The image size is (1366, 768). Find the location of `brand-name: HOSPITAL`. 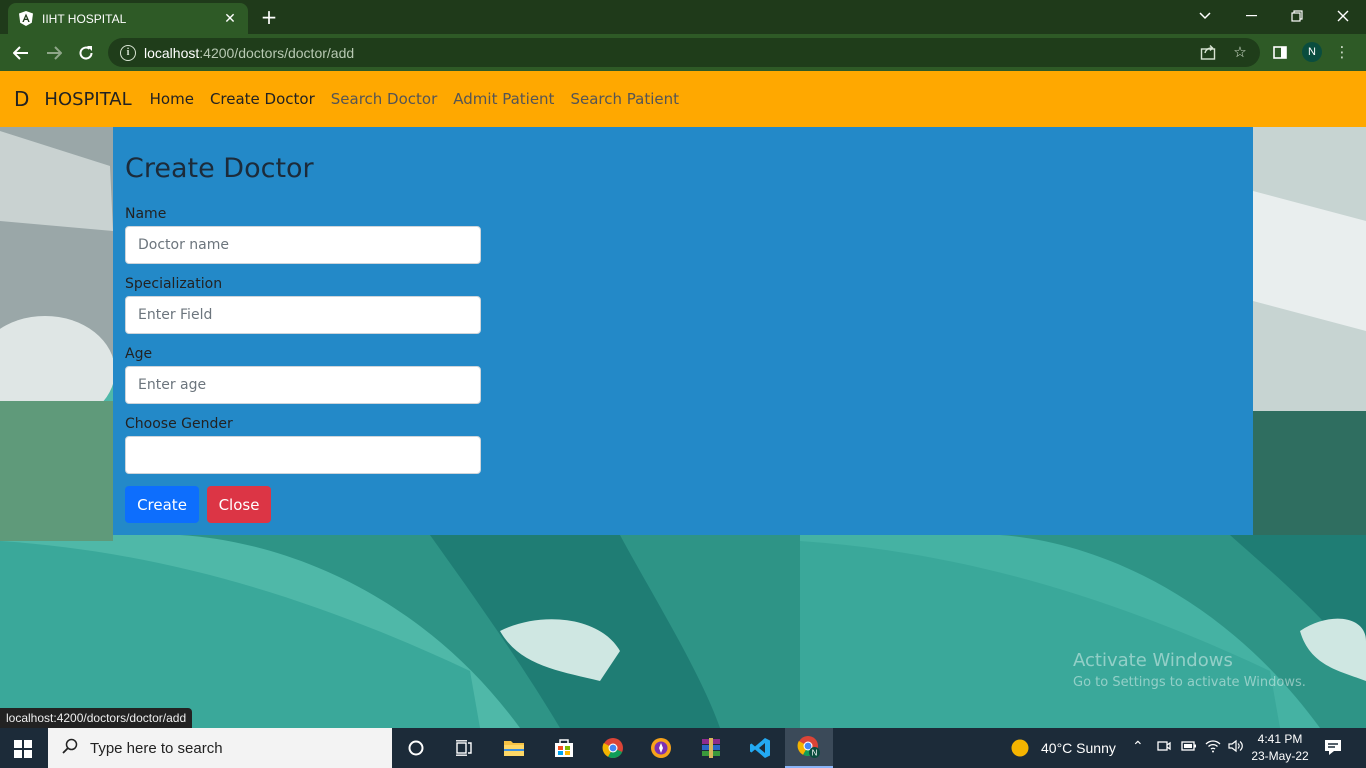

brand-name: HOSPITAL is located at coordinates (87, 99).